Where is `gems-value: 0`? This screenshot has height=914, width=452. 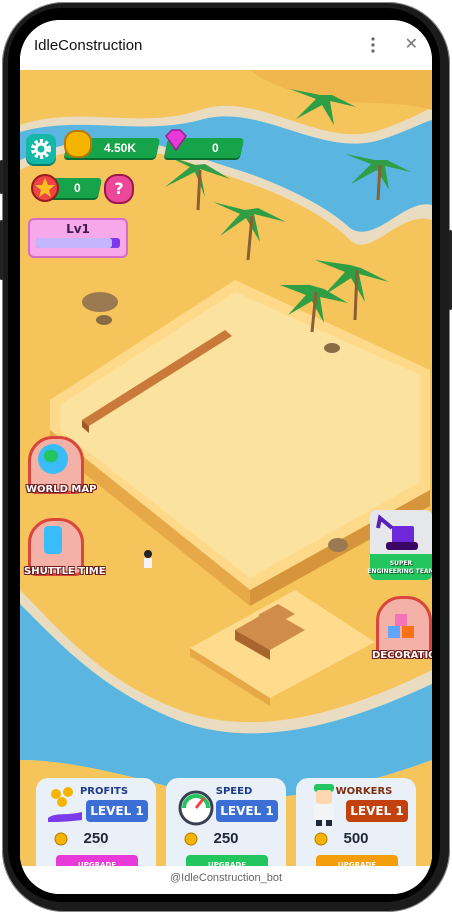 gems-value: 0 is located at coordinates (215, 148).